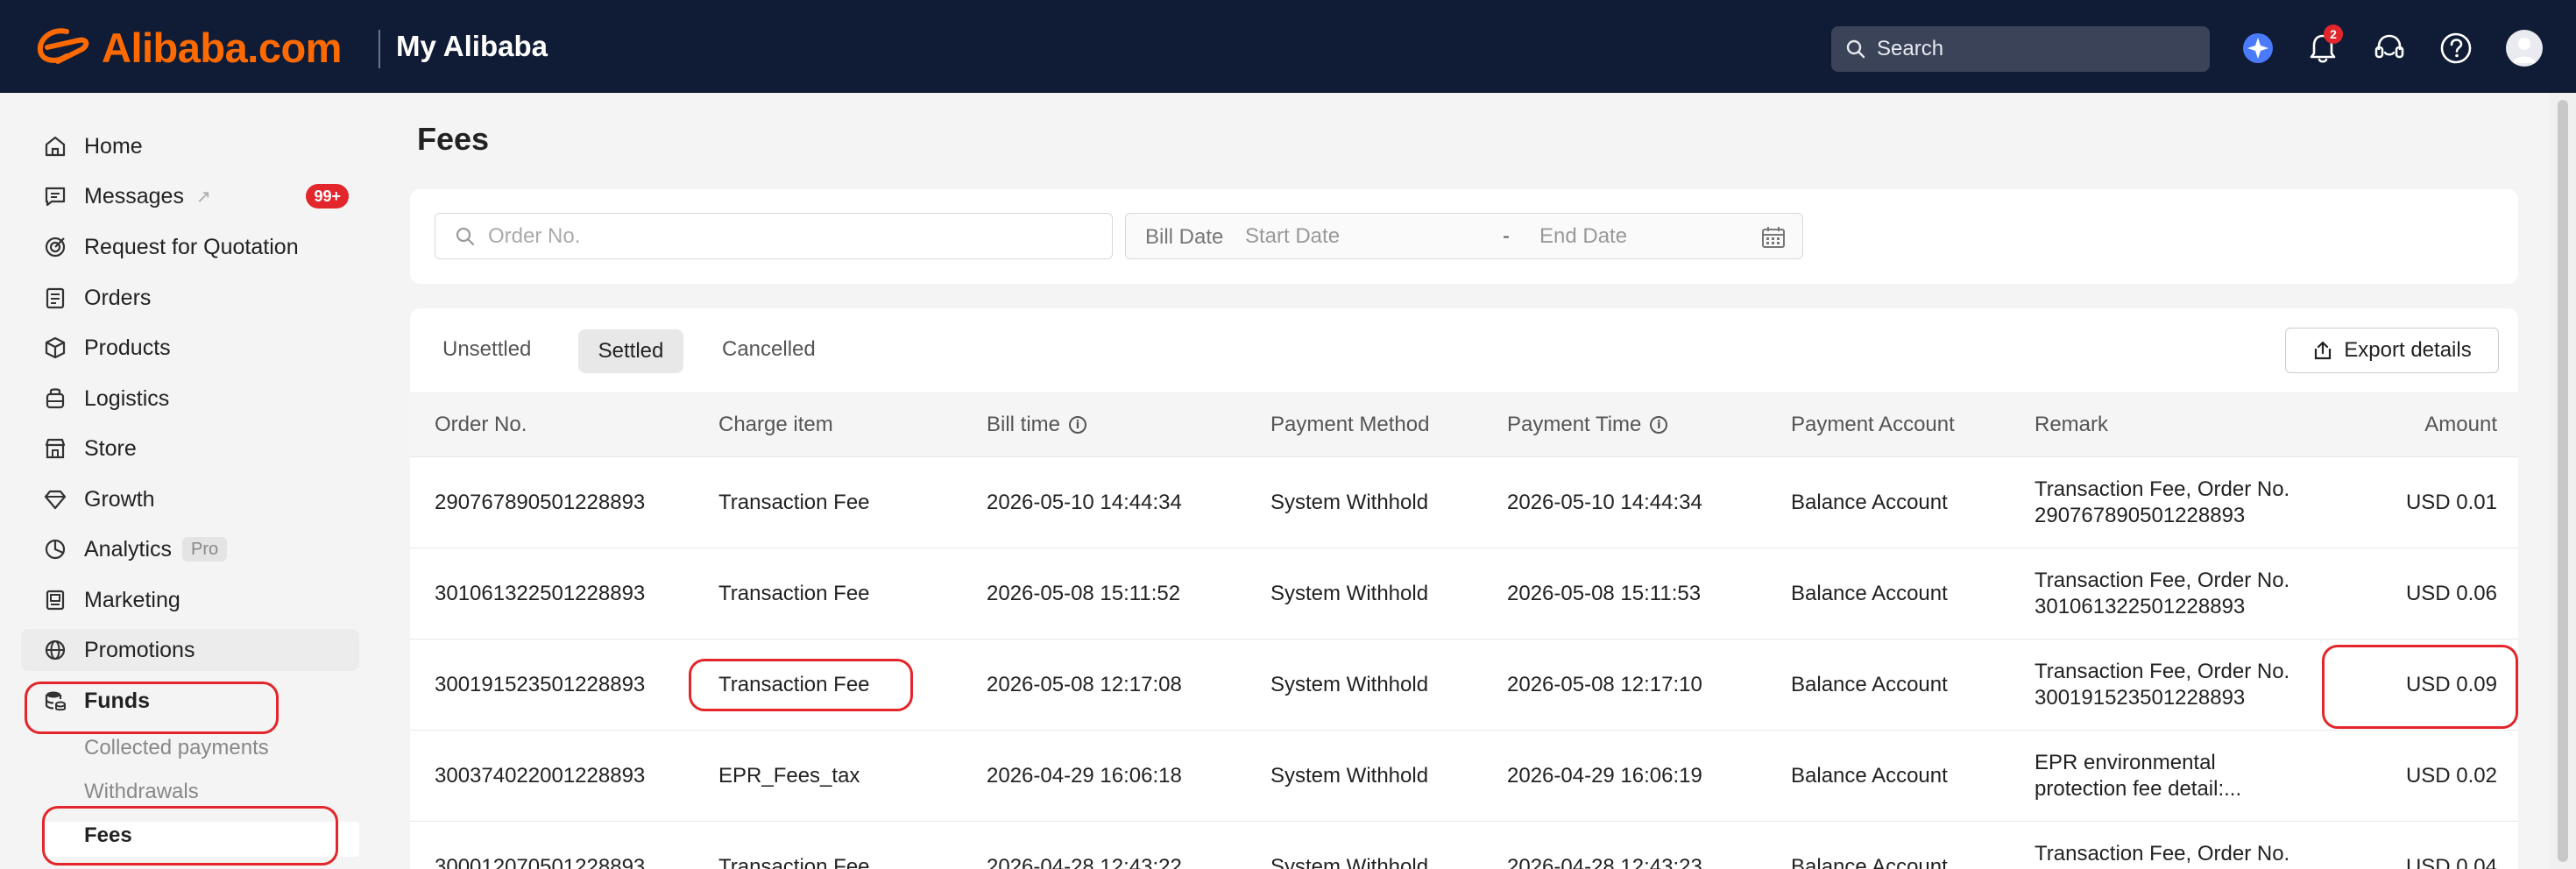 The height and width of the screenshot is (869, 2576). Describe the element at coordinates (190, 399) in the screenshot. I see `sidebar-item-logistics: Logistics` at that location.